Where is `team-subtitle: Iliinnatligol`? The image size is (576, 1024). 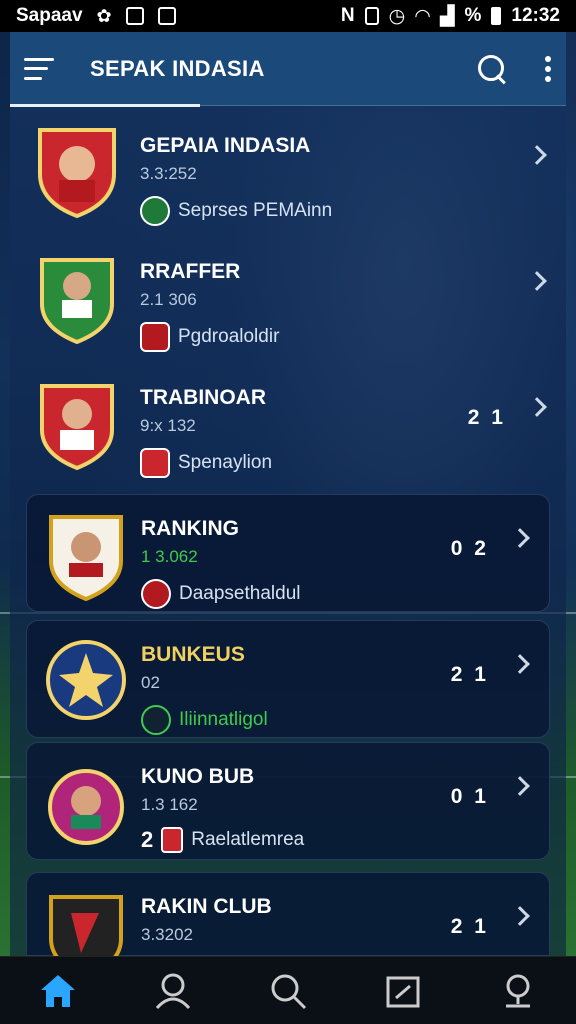
team-subtitle: Iliinnatligol is located at coordinates (223, 719).